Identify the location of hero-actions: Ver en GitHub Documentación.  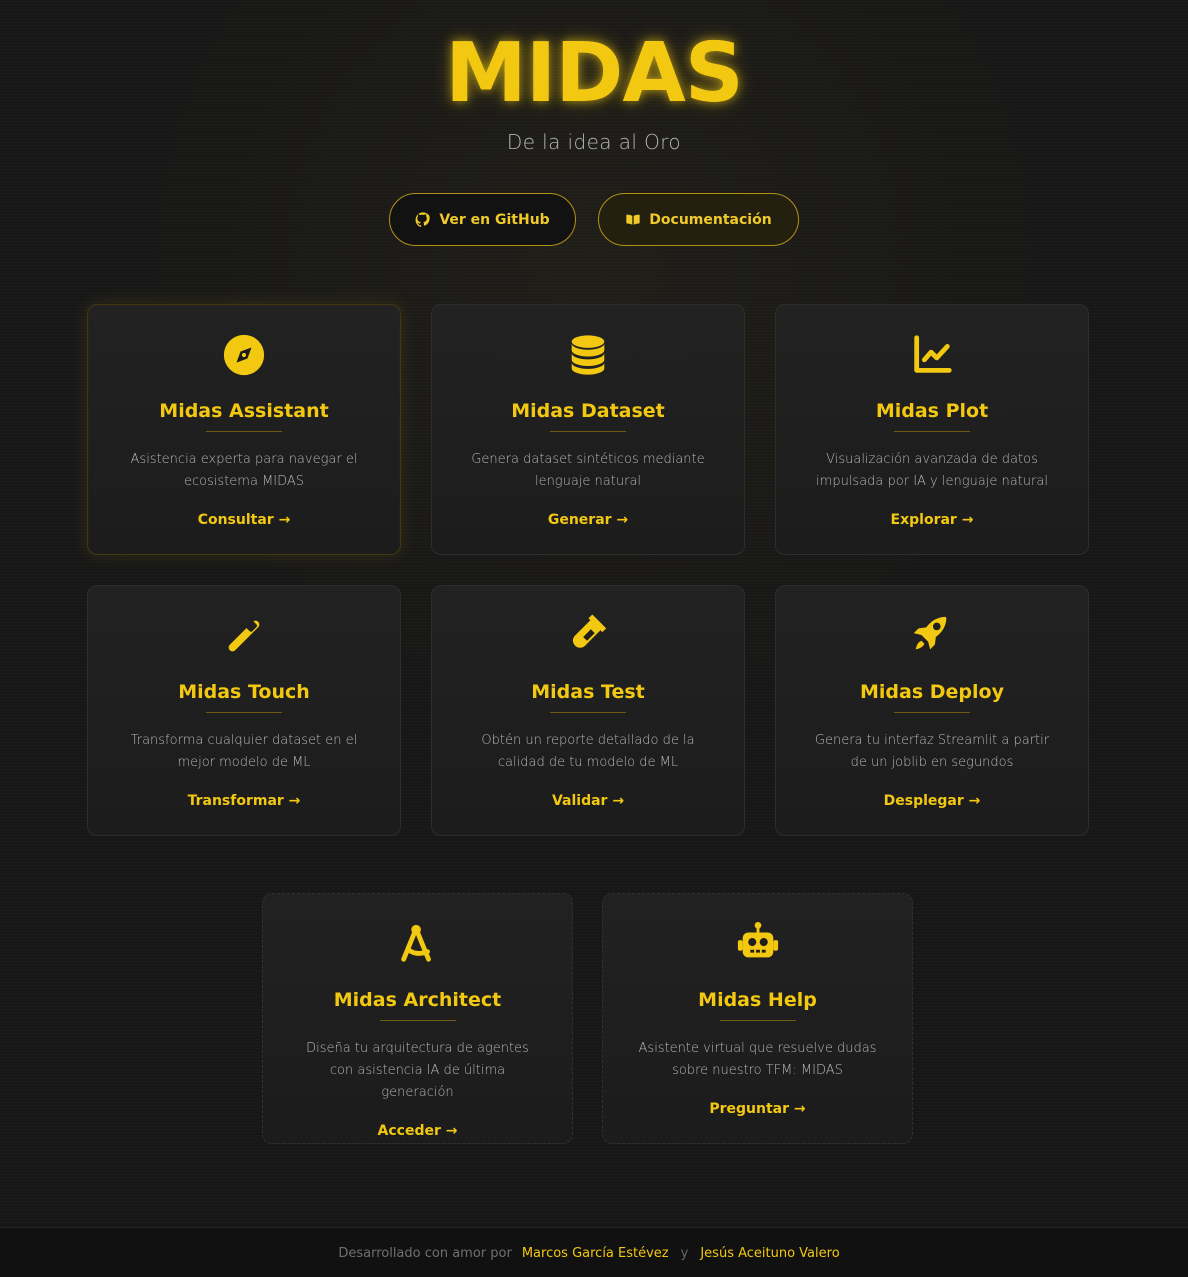
(594, 219).